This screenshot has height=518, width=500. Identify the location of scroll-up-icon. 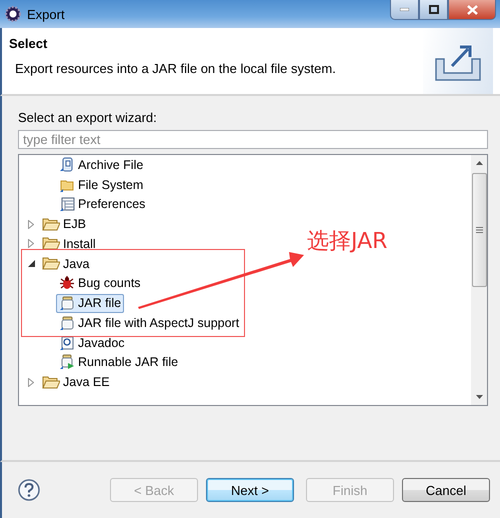
(479, 163).